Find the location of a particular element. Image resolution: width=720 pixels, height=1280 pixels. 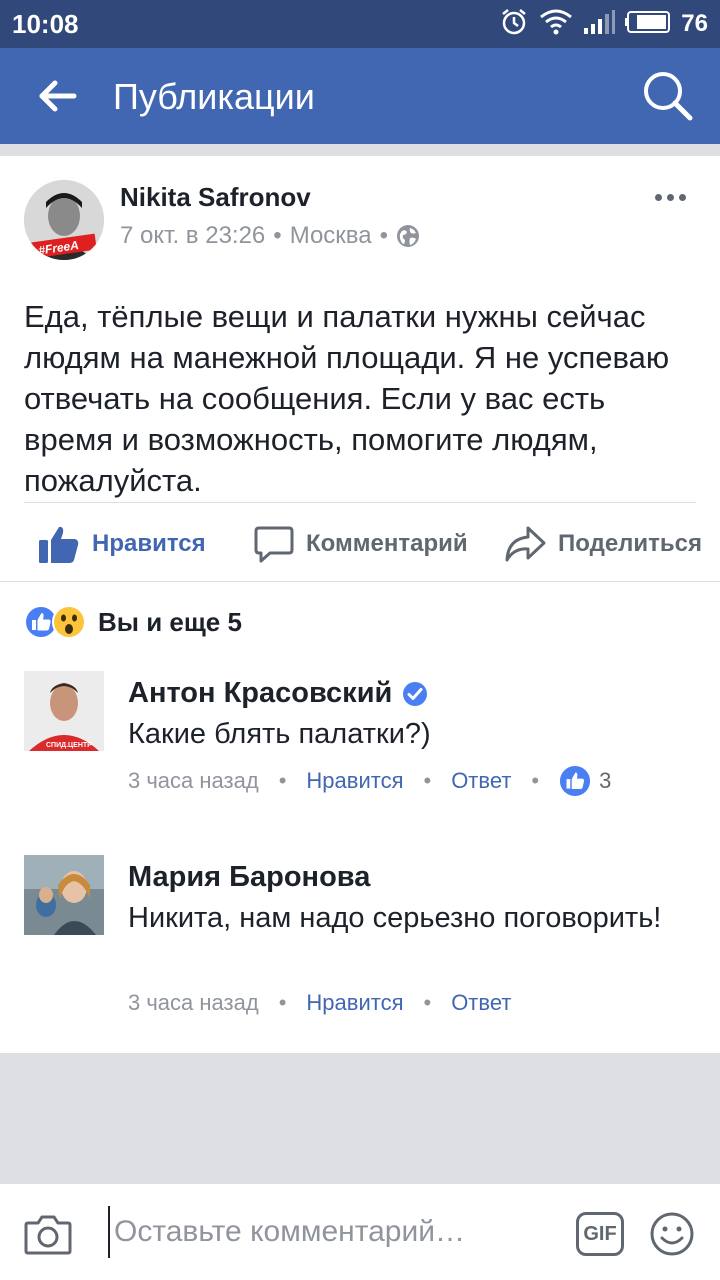

empty-area is located at coordinates (360, 1118).